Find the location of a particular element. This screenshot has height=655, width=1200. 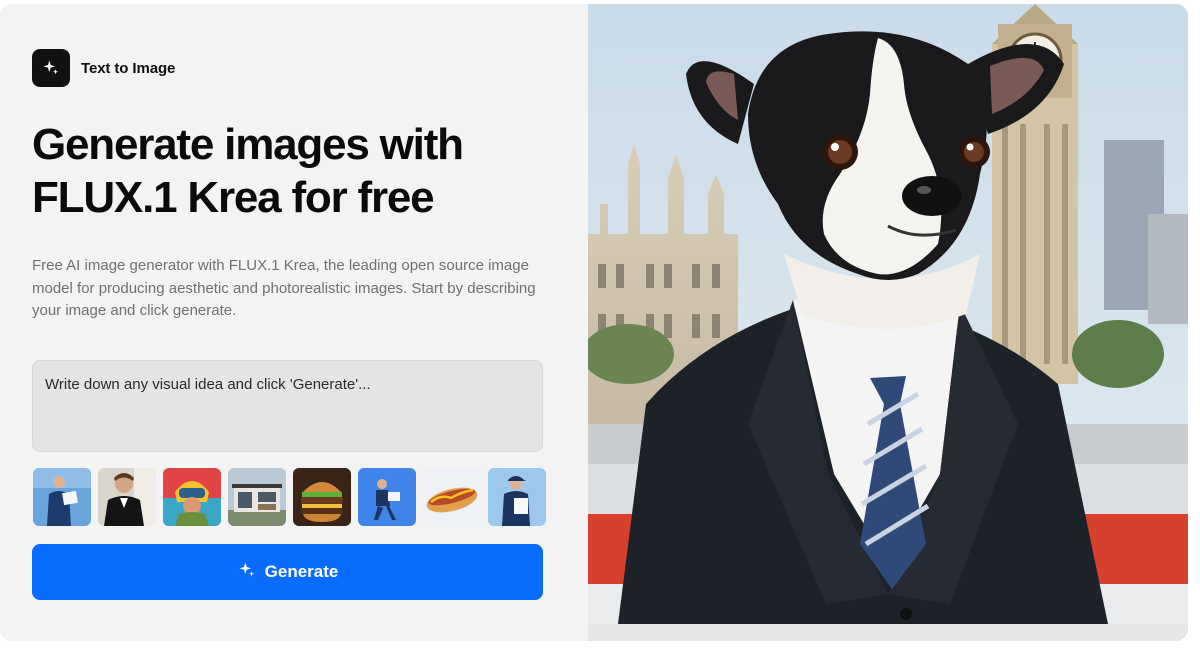

feature-badge: Text to Image is located at coordinates (103, 68).